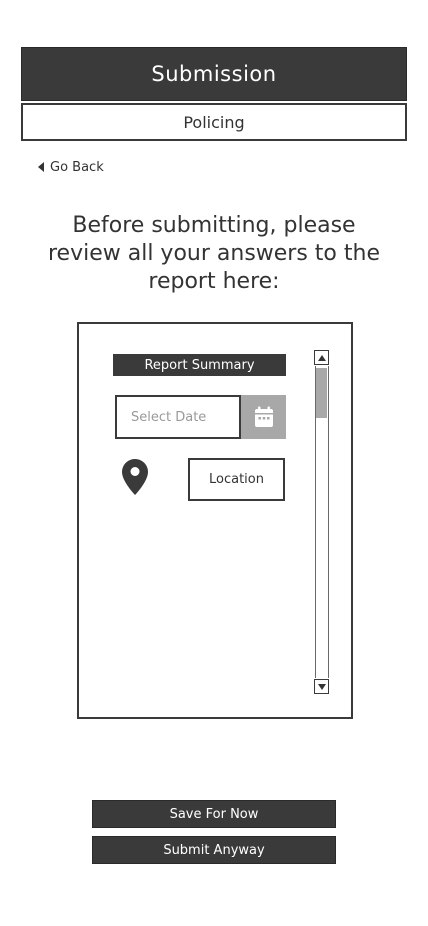  I want to click on scroll-thumb, so click(321, 393).